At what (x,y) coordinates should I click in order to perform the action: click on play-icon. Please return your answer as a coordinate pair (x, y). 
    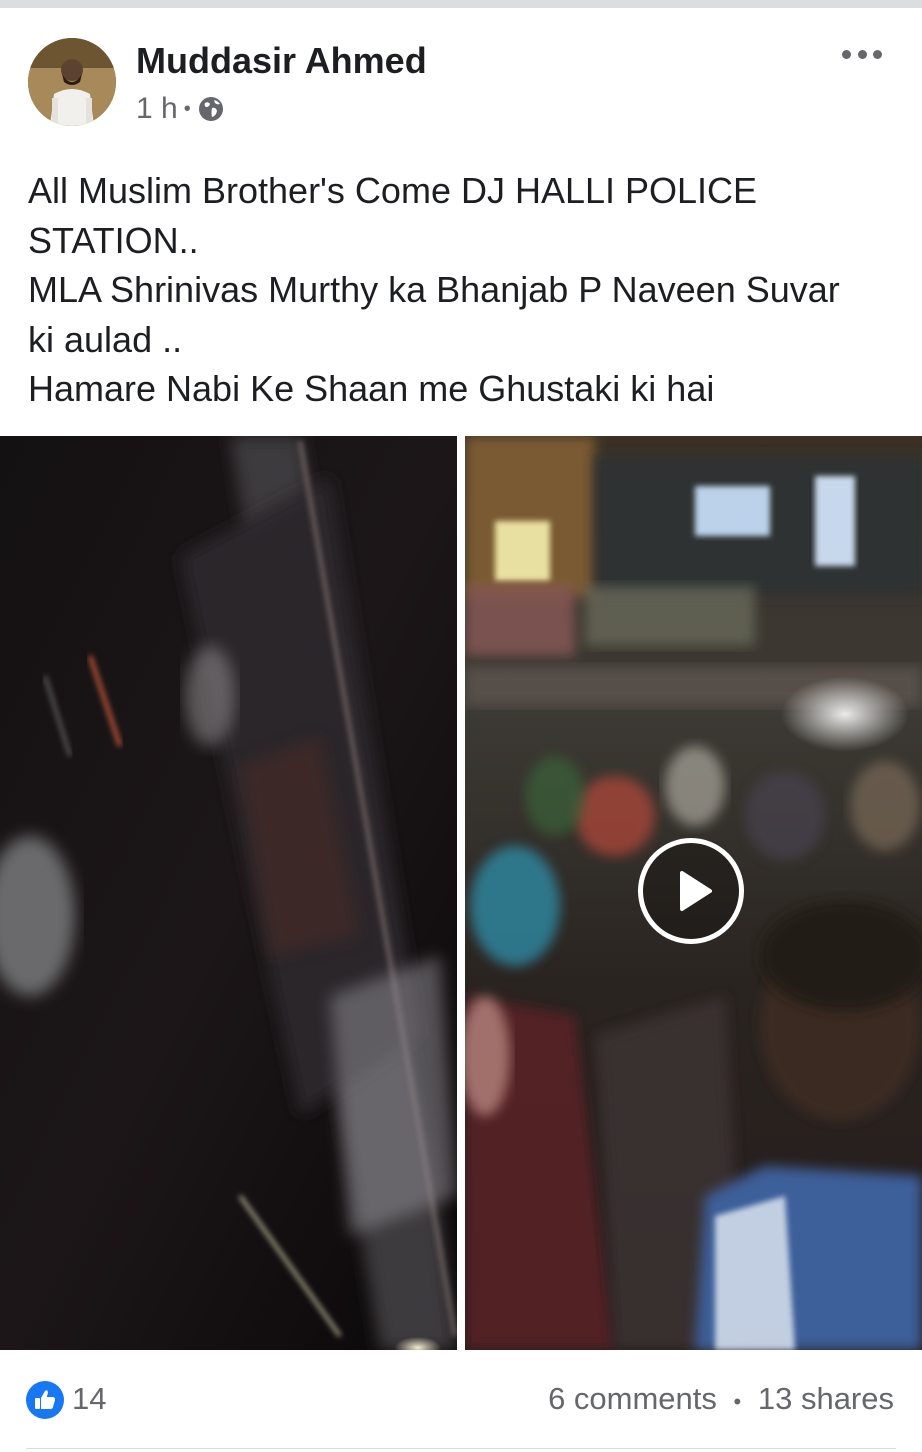
    Looking at the image, I should click on (696, 891).